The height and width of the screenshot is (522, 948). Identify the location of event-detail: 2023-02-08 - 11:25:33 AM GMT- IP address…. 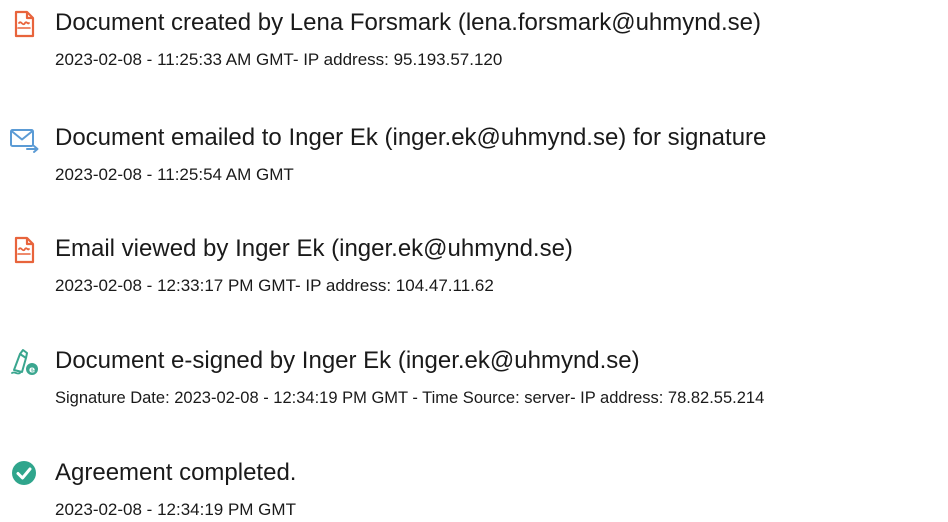
(279, 59).